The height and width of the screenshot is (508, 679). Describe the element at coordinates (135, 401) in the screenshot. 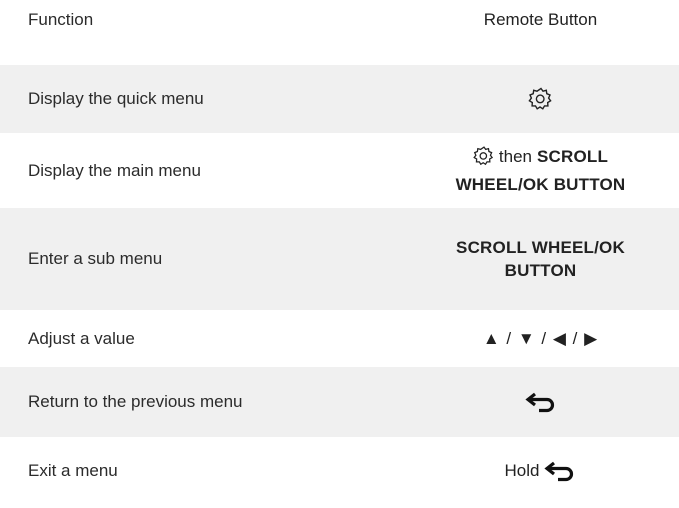

I see `row-function: Return to the previous menu` at that location.